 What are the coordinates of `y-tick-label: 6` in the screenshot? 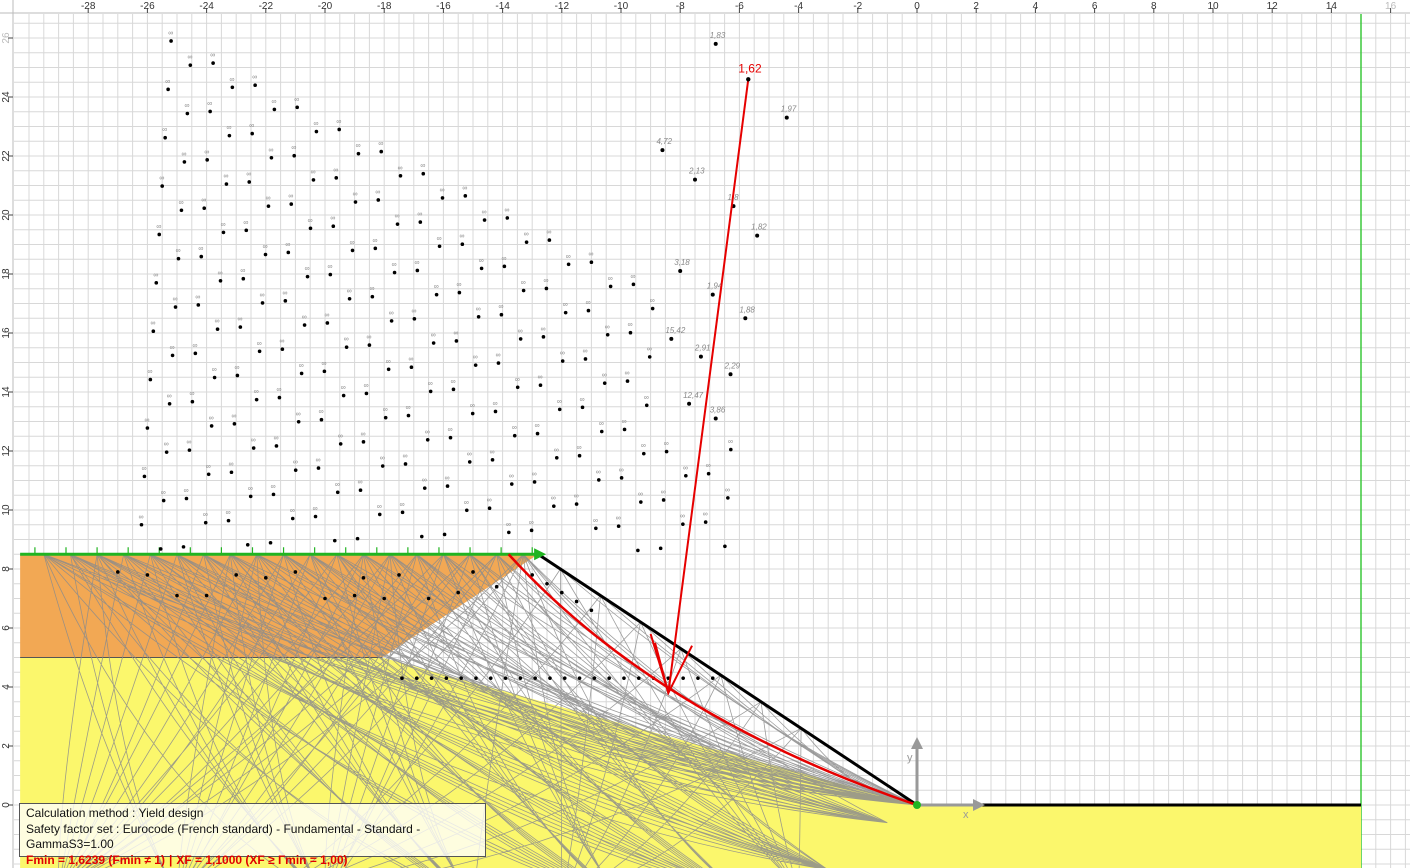 It's located at (6, 628).